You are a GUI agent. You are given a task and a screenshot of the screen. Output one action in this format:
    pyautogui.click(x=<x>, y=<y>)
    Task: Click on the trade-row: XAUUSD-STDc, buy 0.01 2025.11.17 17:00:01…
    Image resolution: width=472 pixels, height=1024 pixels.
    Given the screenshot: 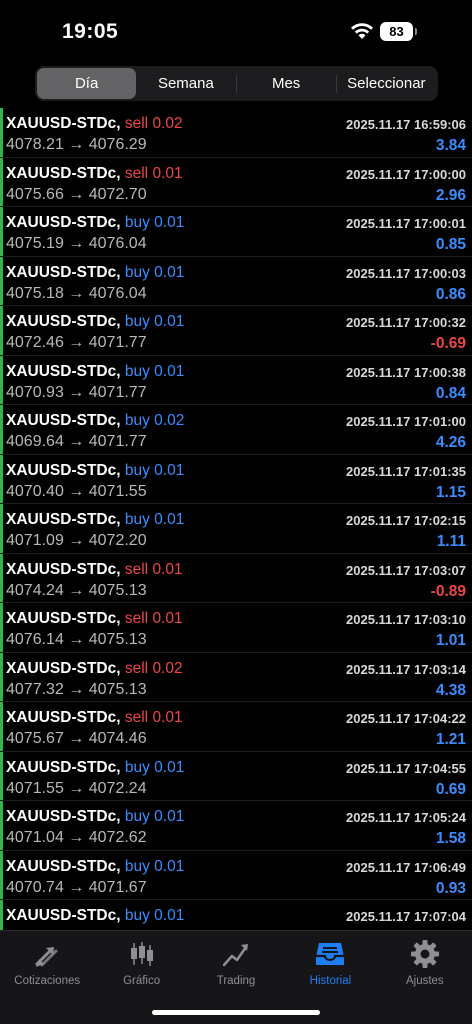 What is the action you would take?
    pyautogui.click(x=236, y=232)
    